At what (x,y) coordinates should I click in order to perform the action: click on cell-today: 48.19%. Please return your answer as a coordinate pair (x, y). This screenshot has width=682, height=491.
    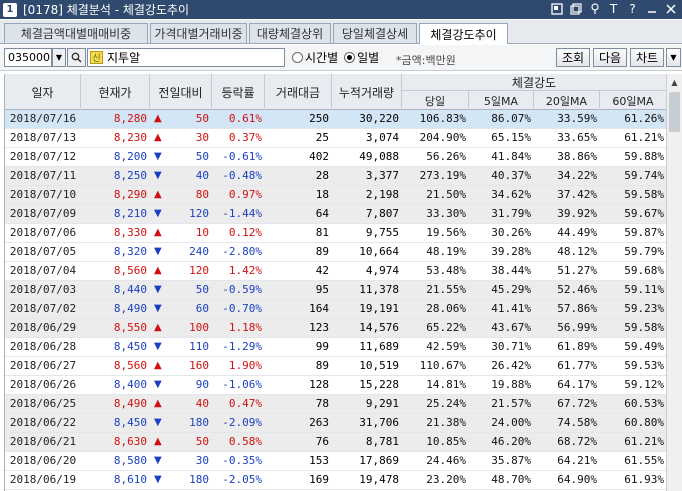
    Looking at the image, I should click on (446, 251).